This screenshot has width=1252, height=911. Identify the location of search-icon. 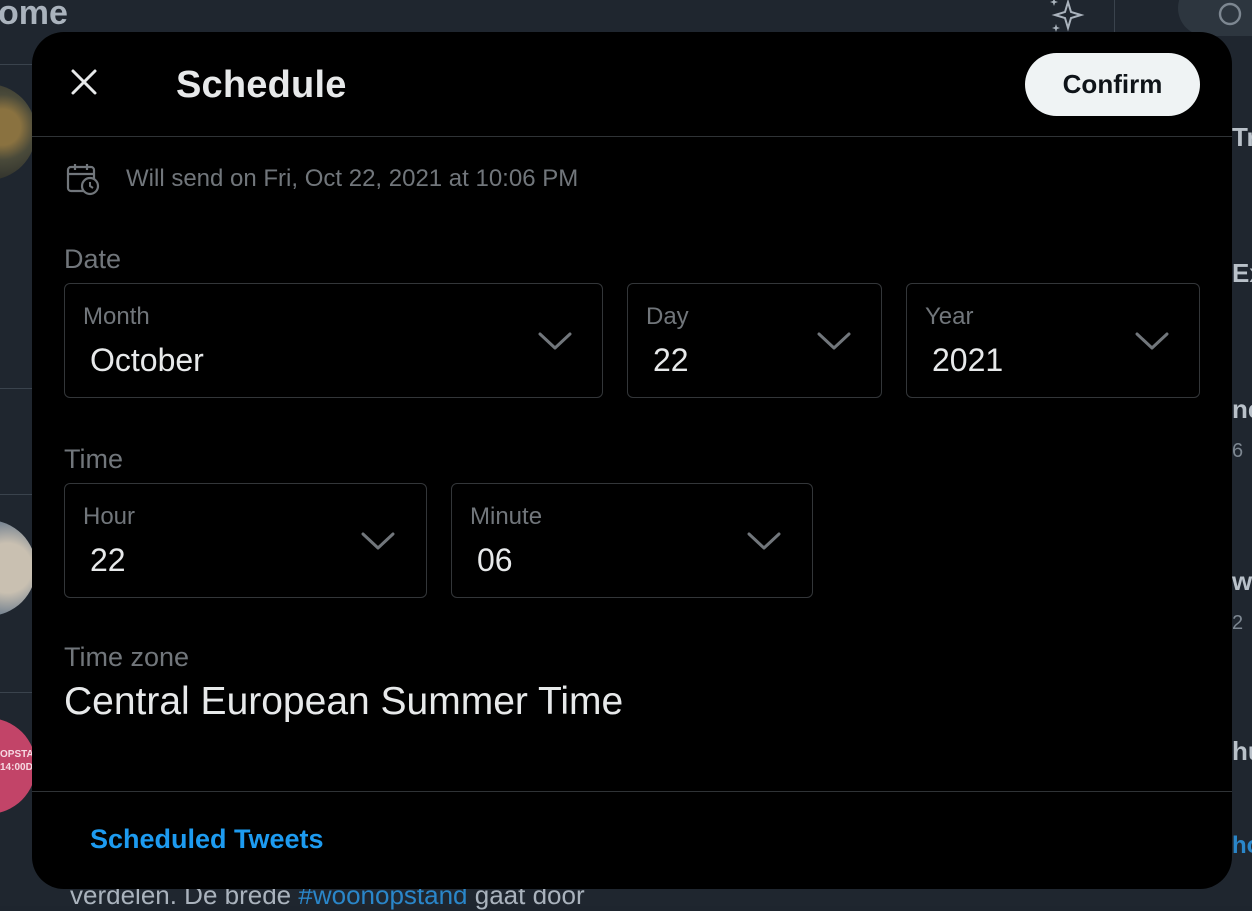
(1233, 17).